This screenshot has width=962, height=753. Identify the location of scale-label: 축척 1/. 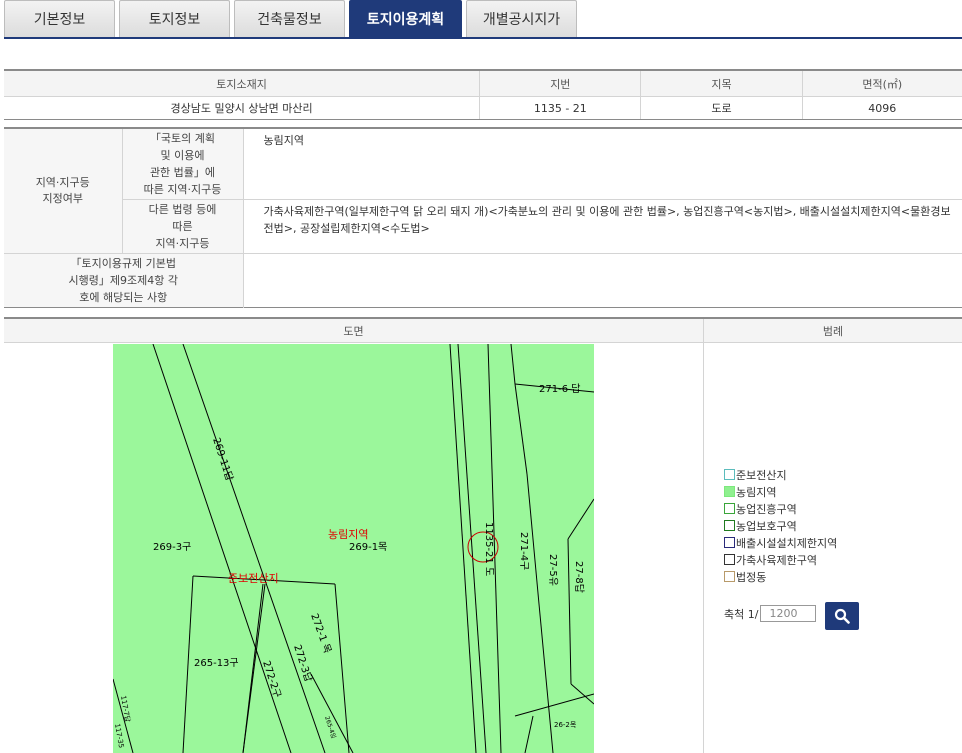
(741, 614).